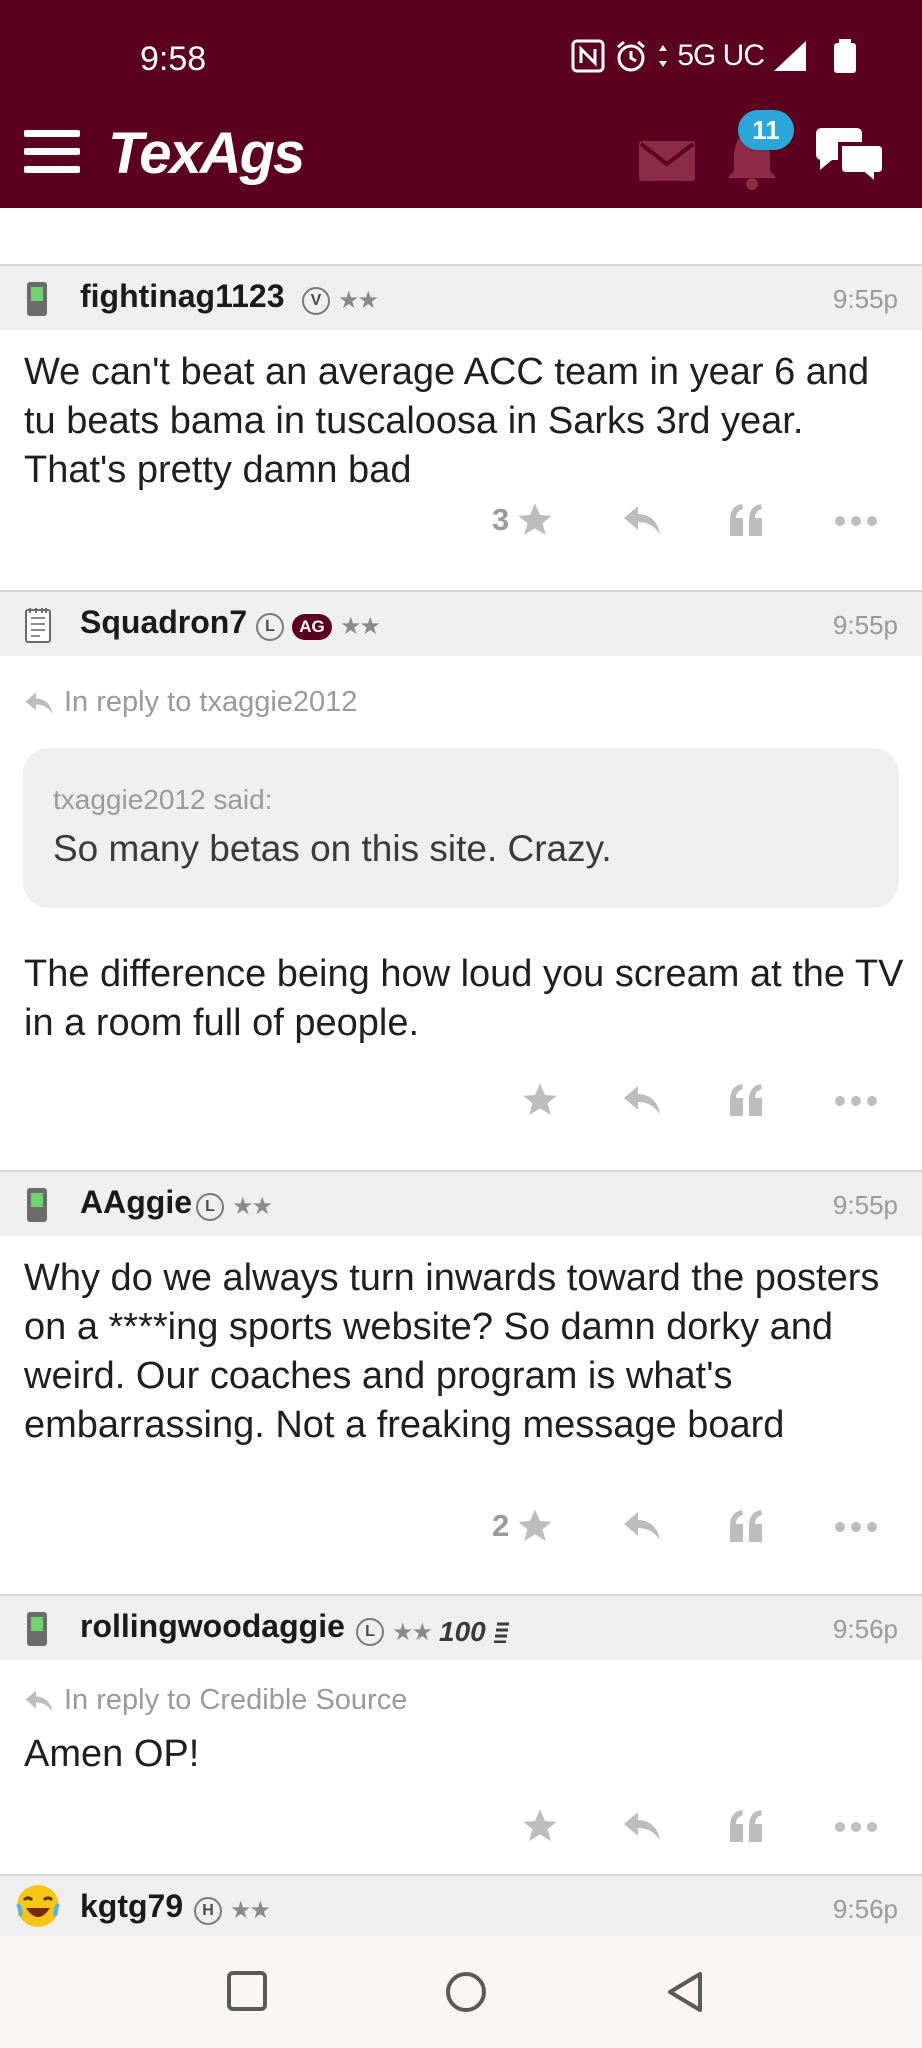 The height and width of the screenshot is (2048, 922). I want to click on data-arrows-icon, so click(663, 56).